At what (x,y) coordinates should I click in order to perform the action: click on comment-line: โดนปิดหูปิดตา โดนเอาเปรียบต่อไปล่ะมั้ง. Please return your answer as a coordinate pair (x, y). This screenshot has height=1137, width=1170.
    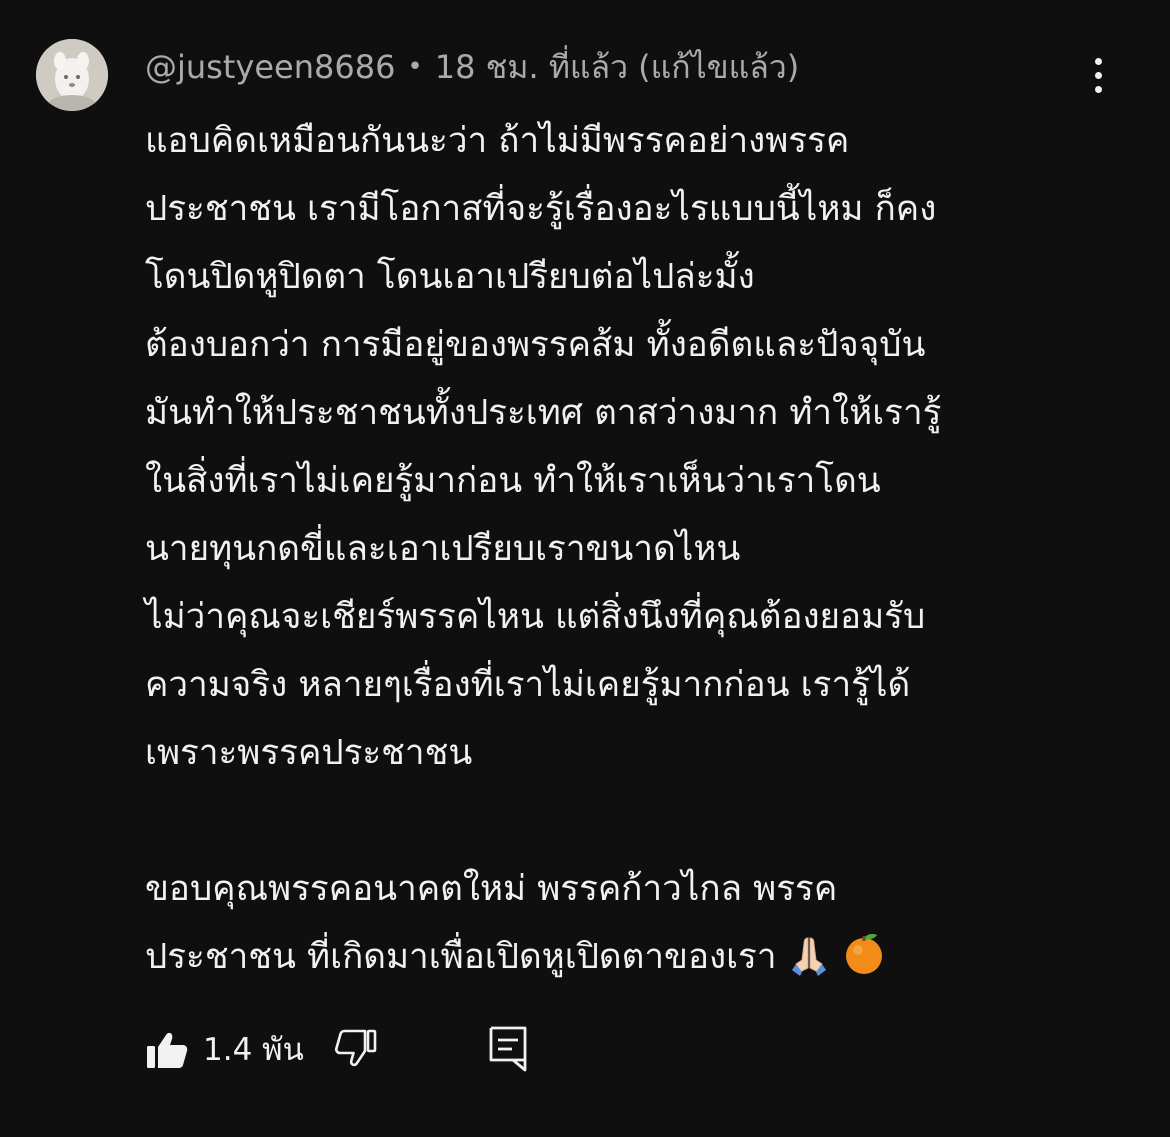
    Looking at the image, I should click on (450, 277).